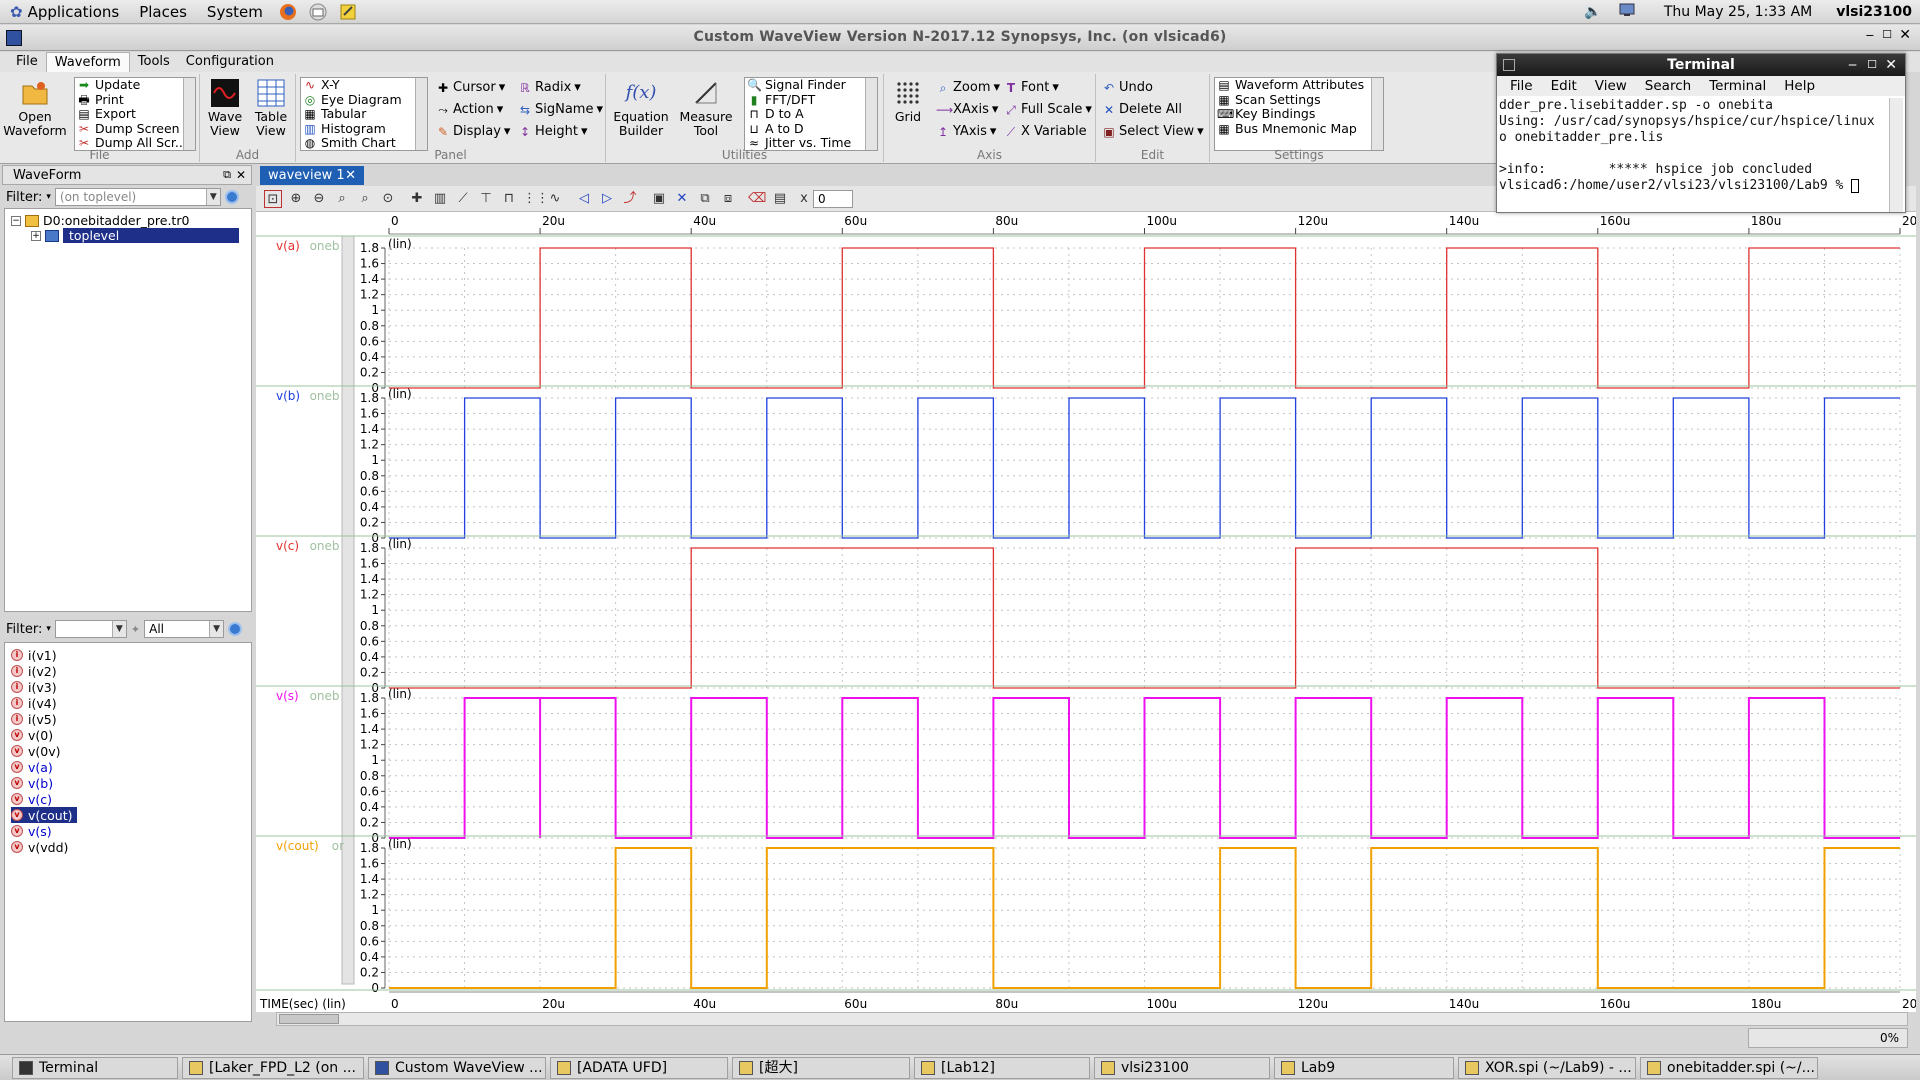 This screenshot has height=1080, width=1920. Describe the element at coordinates (821, 1068) in the screenshot. I see `taskbar-item: [超大]` at that location.